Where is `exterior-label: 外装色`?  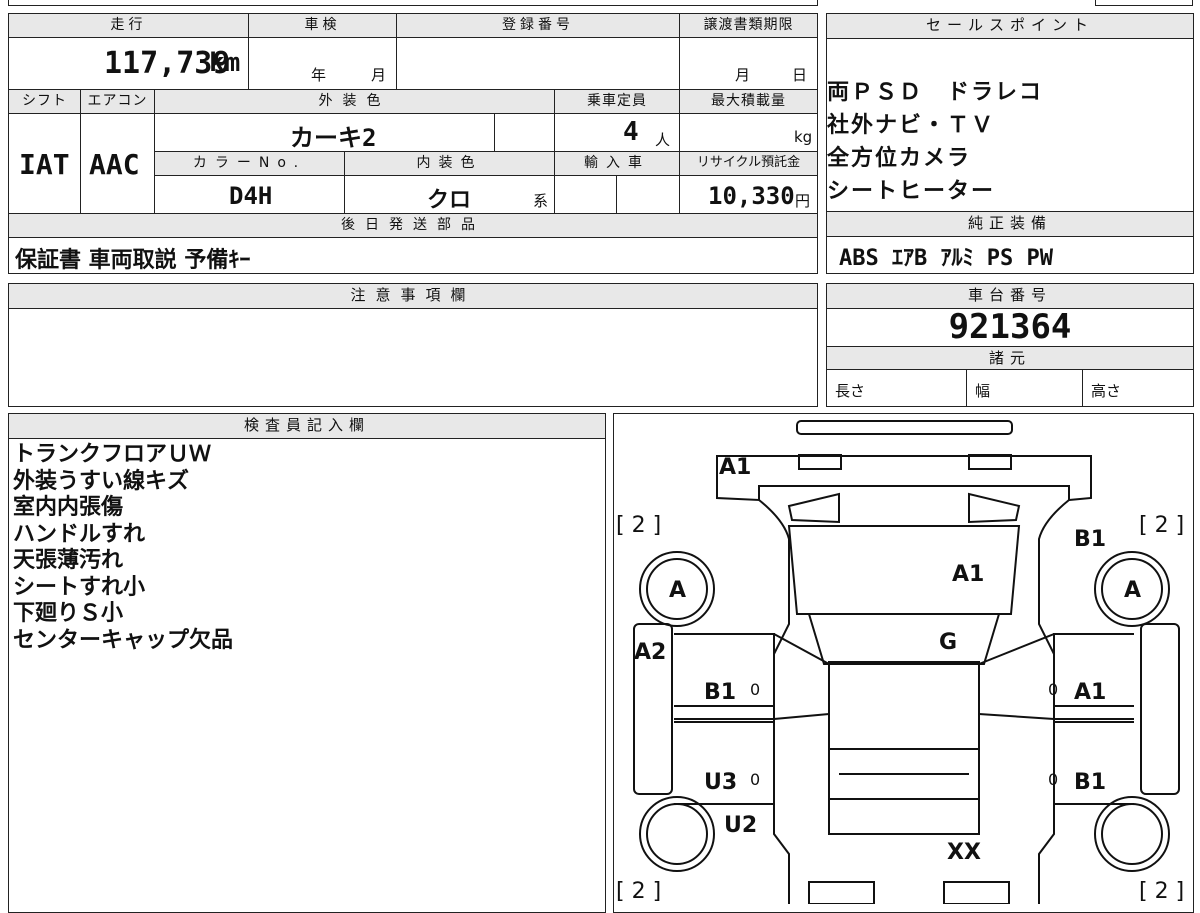
exterior-label: 外装色 is located at coordinates (355, 102).